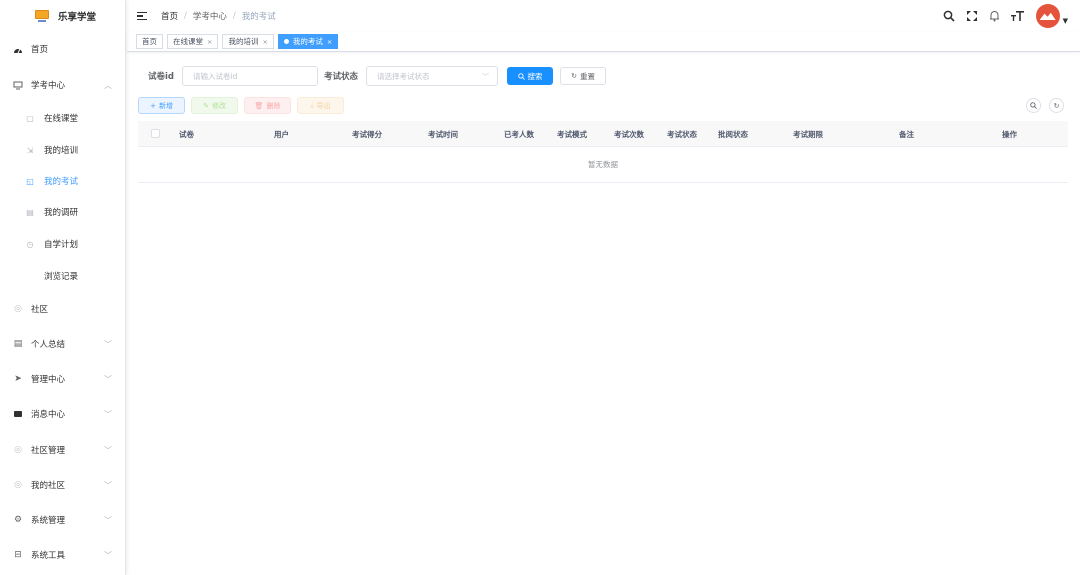  I want to click on top-navbar: 首页 / 学考中心 / 我的考试 ▼, so click(603, 16).